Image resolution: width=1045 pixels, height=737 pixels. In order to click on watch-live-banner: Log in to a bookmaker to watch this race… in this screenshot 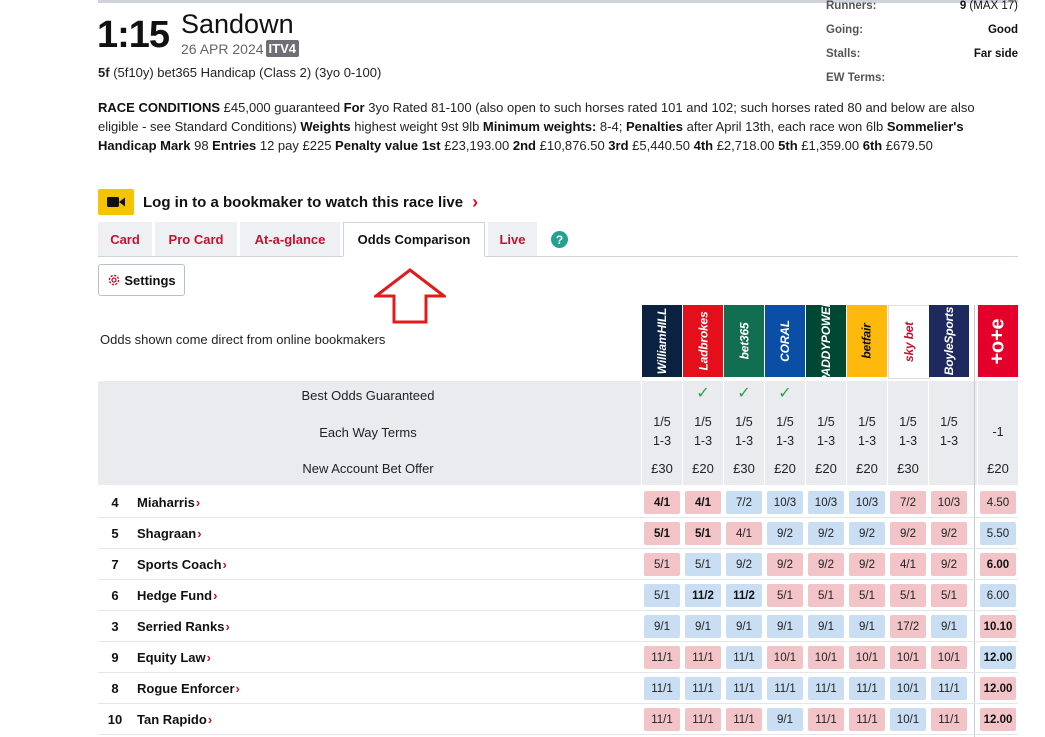, I will do `click(288, 202)`.